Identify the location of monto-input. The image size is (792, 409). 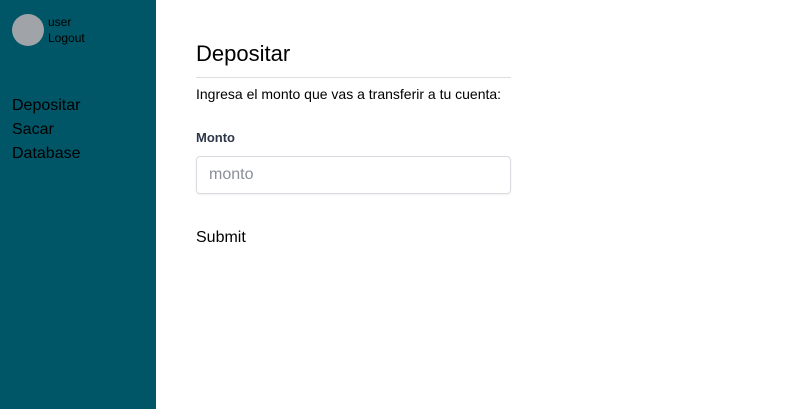
(353, 175).